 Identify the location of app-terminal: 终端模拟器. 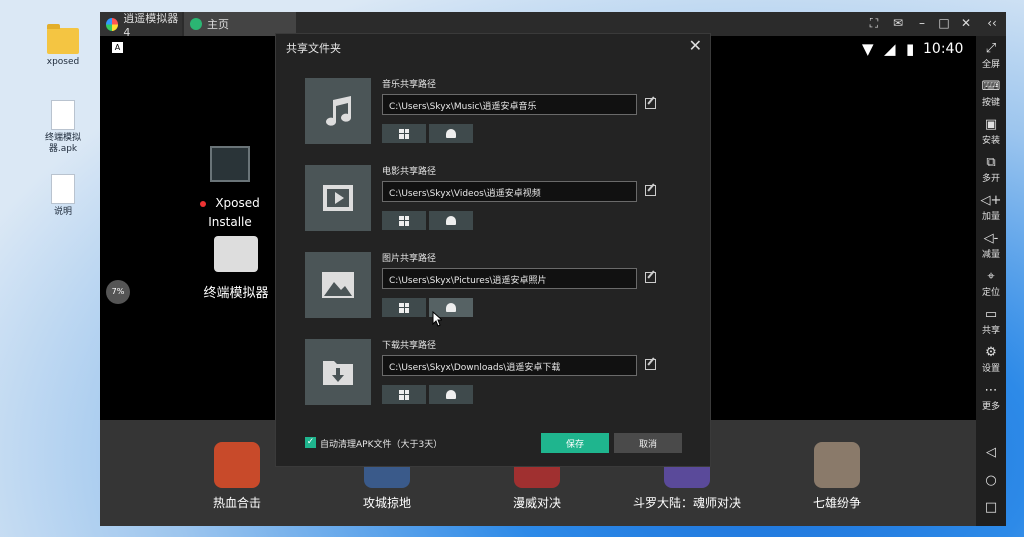
(236, 268).